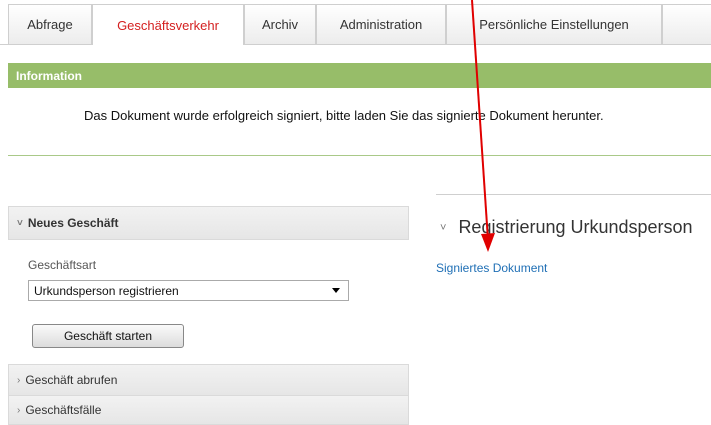  What do you see at coordinates (168, 24) in the screenshot?
I see `tab-geschaeftsverkehr: Geschäftsverkehr` at bounding box center [168, 24].